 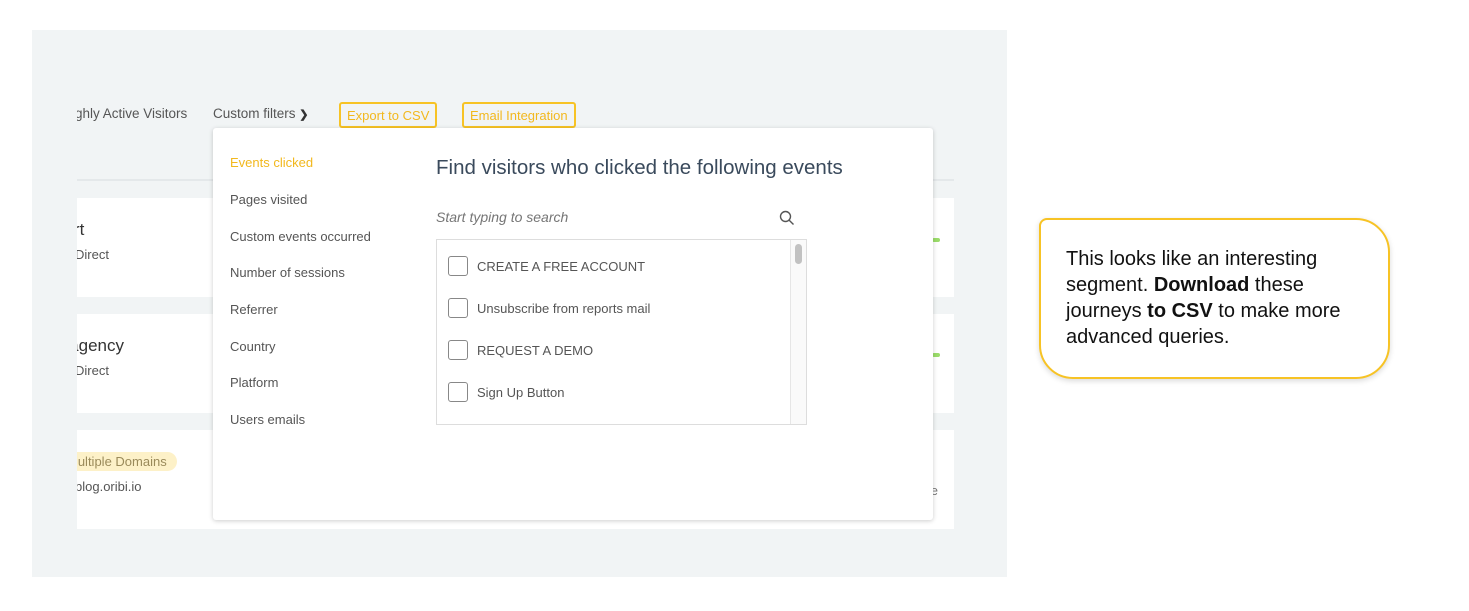 What do you see at coordinates (1180, 311) in the screenshot?
I see `callout-bold: to CSV` at bounding box center [1180, 311].